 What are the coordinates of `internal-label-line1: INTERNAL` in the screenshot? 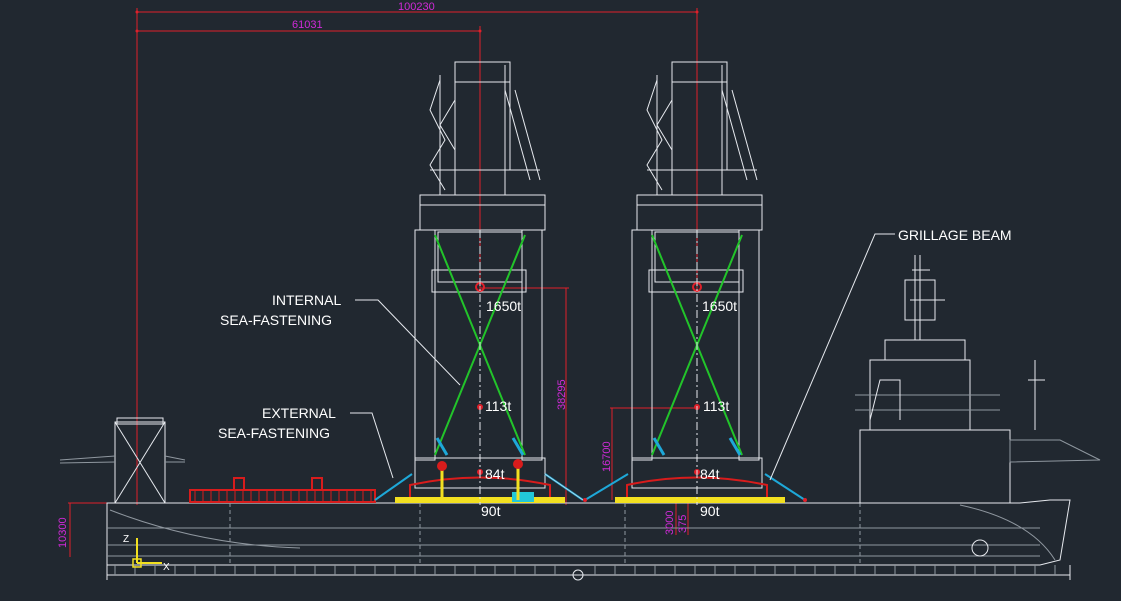 It's located at (306, 300).